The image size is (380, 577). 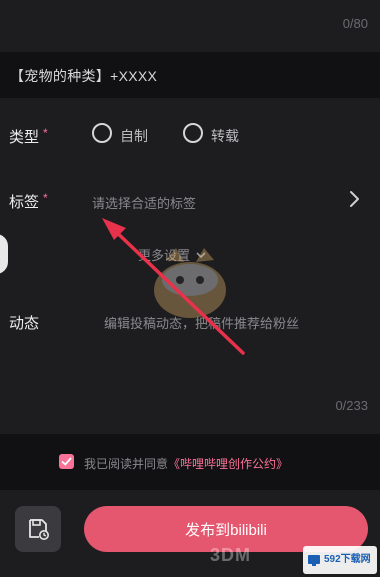 What do you see at coordinates (225, 136) in the screenshot?
I see `radio-repost-label: 转载` at bounding box center [225, 136].